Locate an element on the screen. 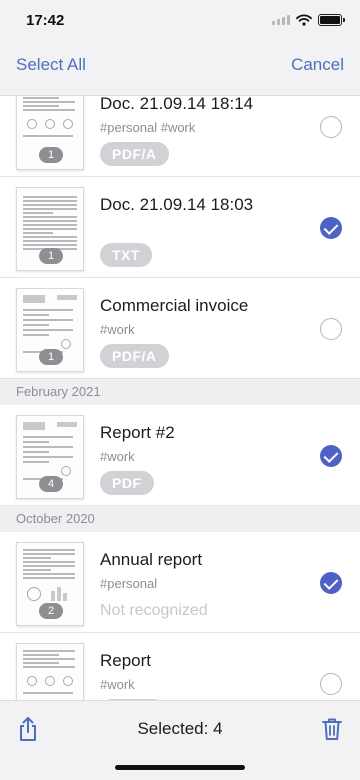  document-row: 1Report#workDOCX is located at coordinates (180, 666).